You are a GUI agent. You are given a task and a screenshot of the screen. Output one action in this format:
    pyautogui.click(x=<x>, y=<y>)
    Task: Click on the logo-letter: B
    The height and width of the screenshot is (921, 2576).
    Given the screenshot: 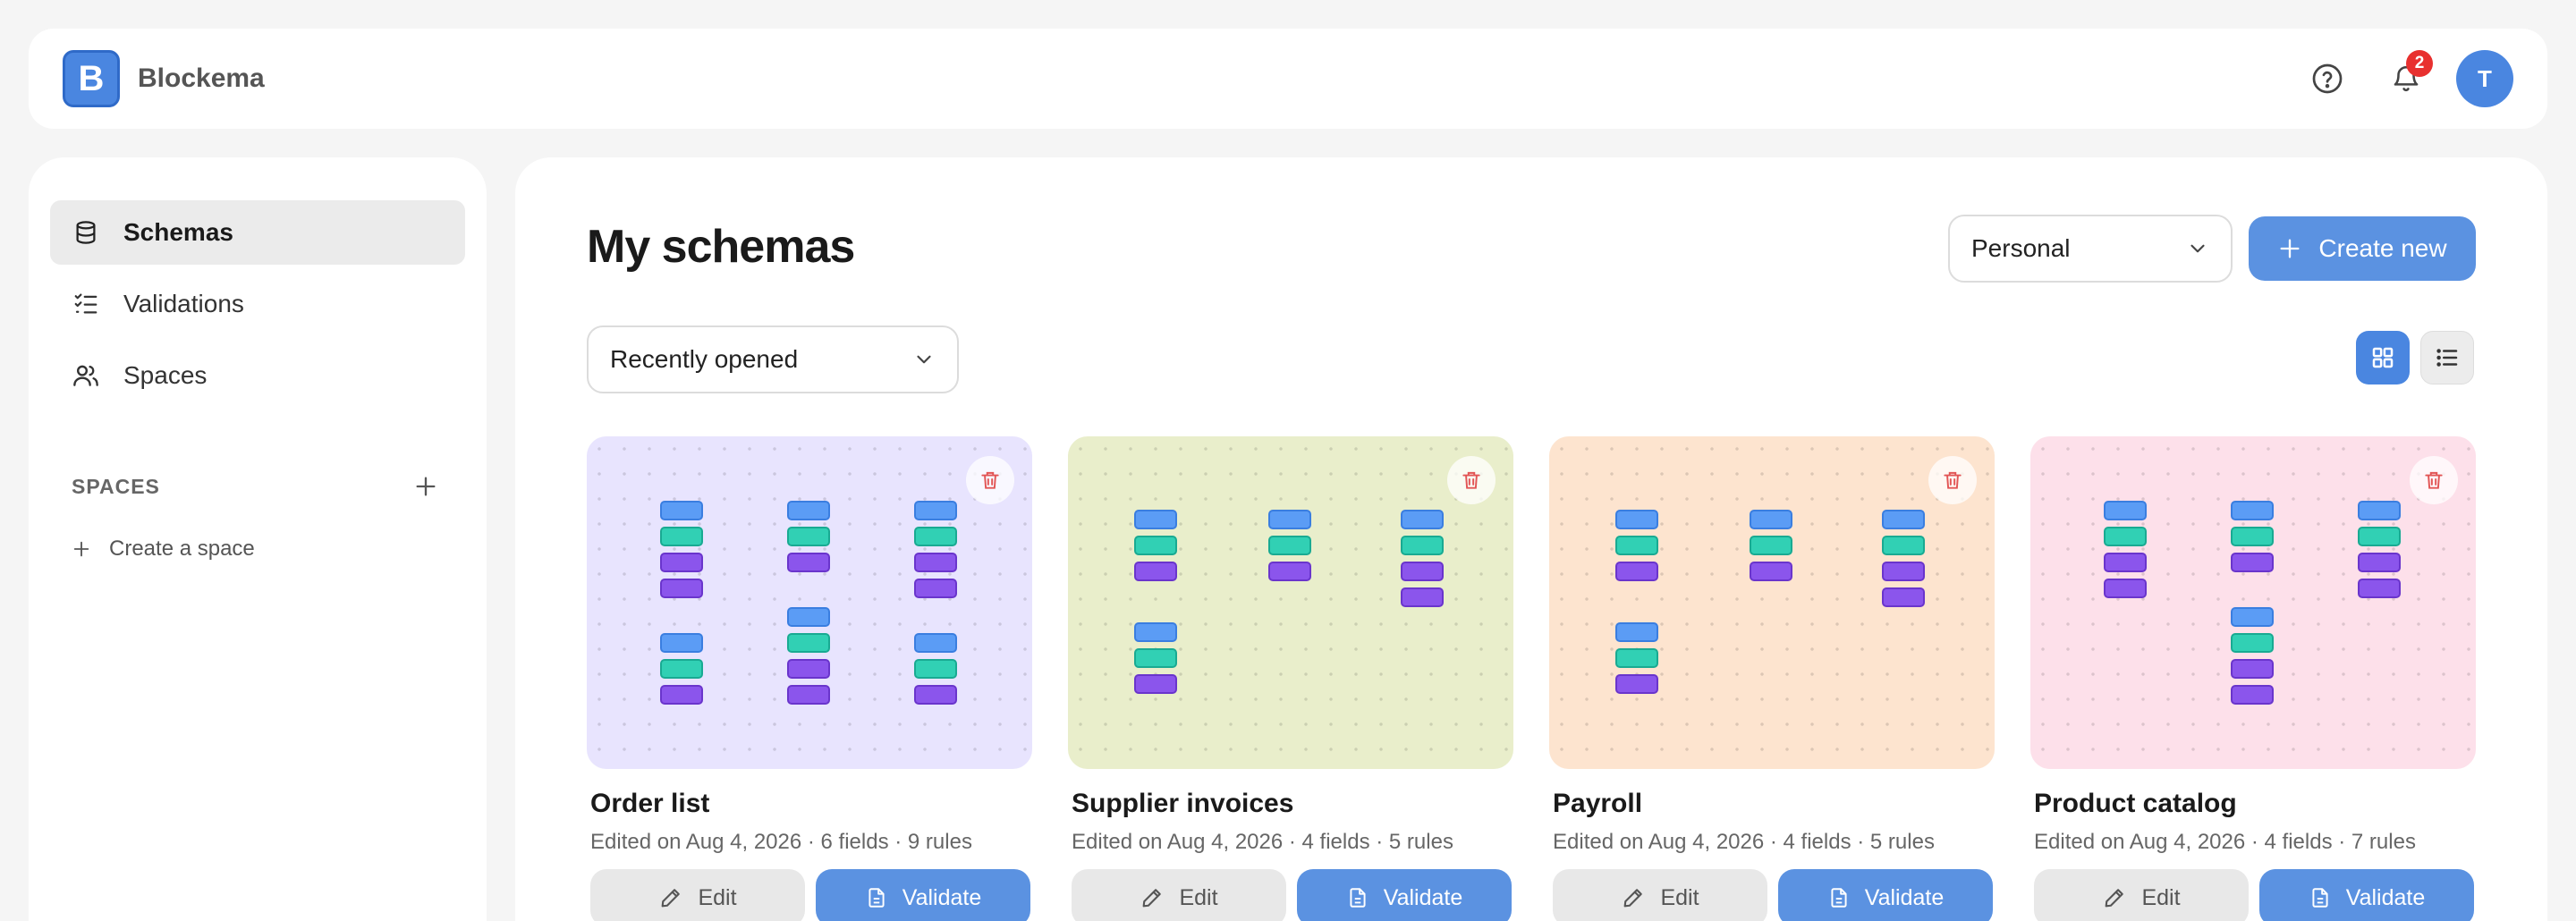 What is the action you would take?
    pyautogui.click(x=91, y=78)
    